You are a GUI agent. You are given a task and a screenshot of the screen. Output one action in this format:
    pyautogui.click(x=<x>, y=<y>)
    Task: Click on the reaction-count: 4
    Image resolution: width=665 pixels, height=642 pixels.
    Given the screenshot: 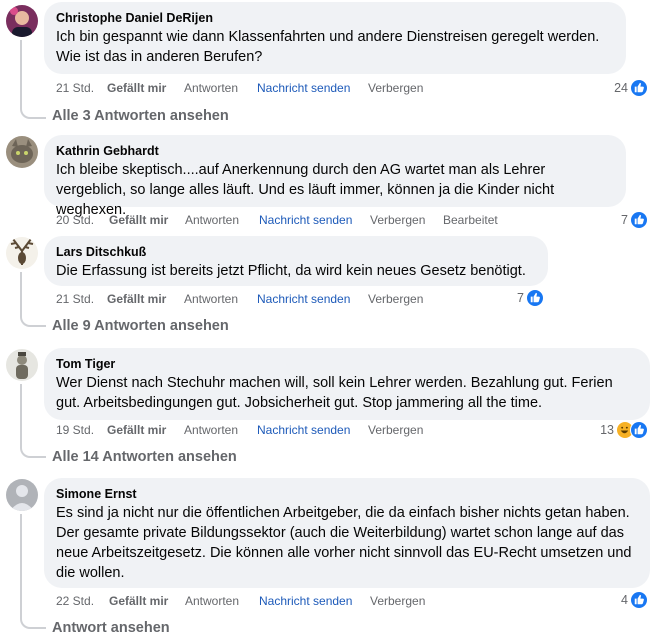 What is the action you would take?
    pyautogui.click(x=624, y=600)
    